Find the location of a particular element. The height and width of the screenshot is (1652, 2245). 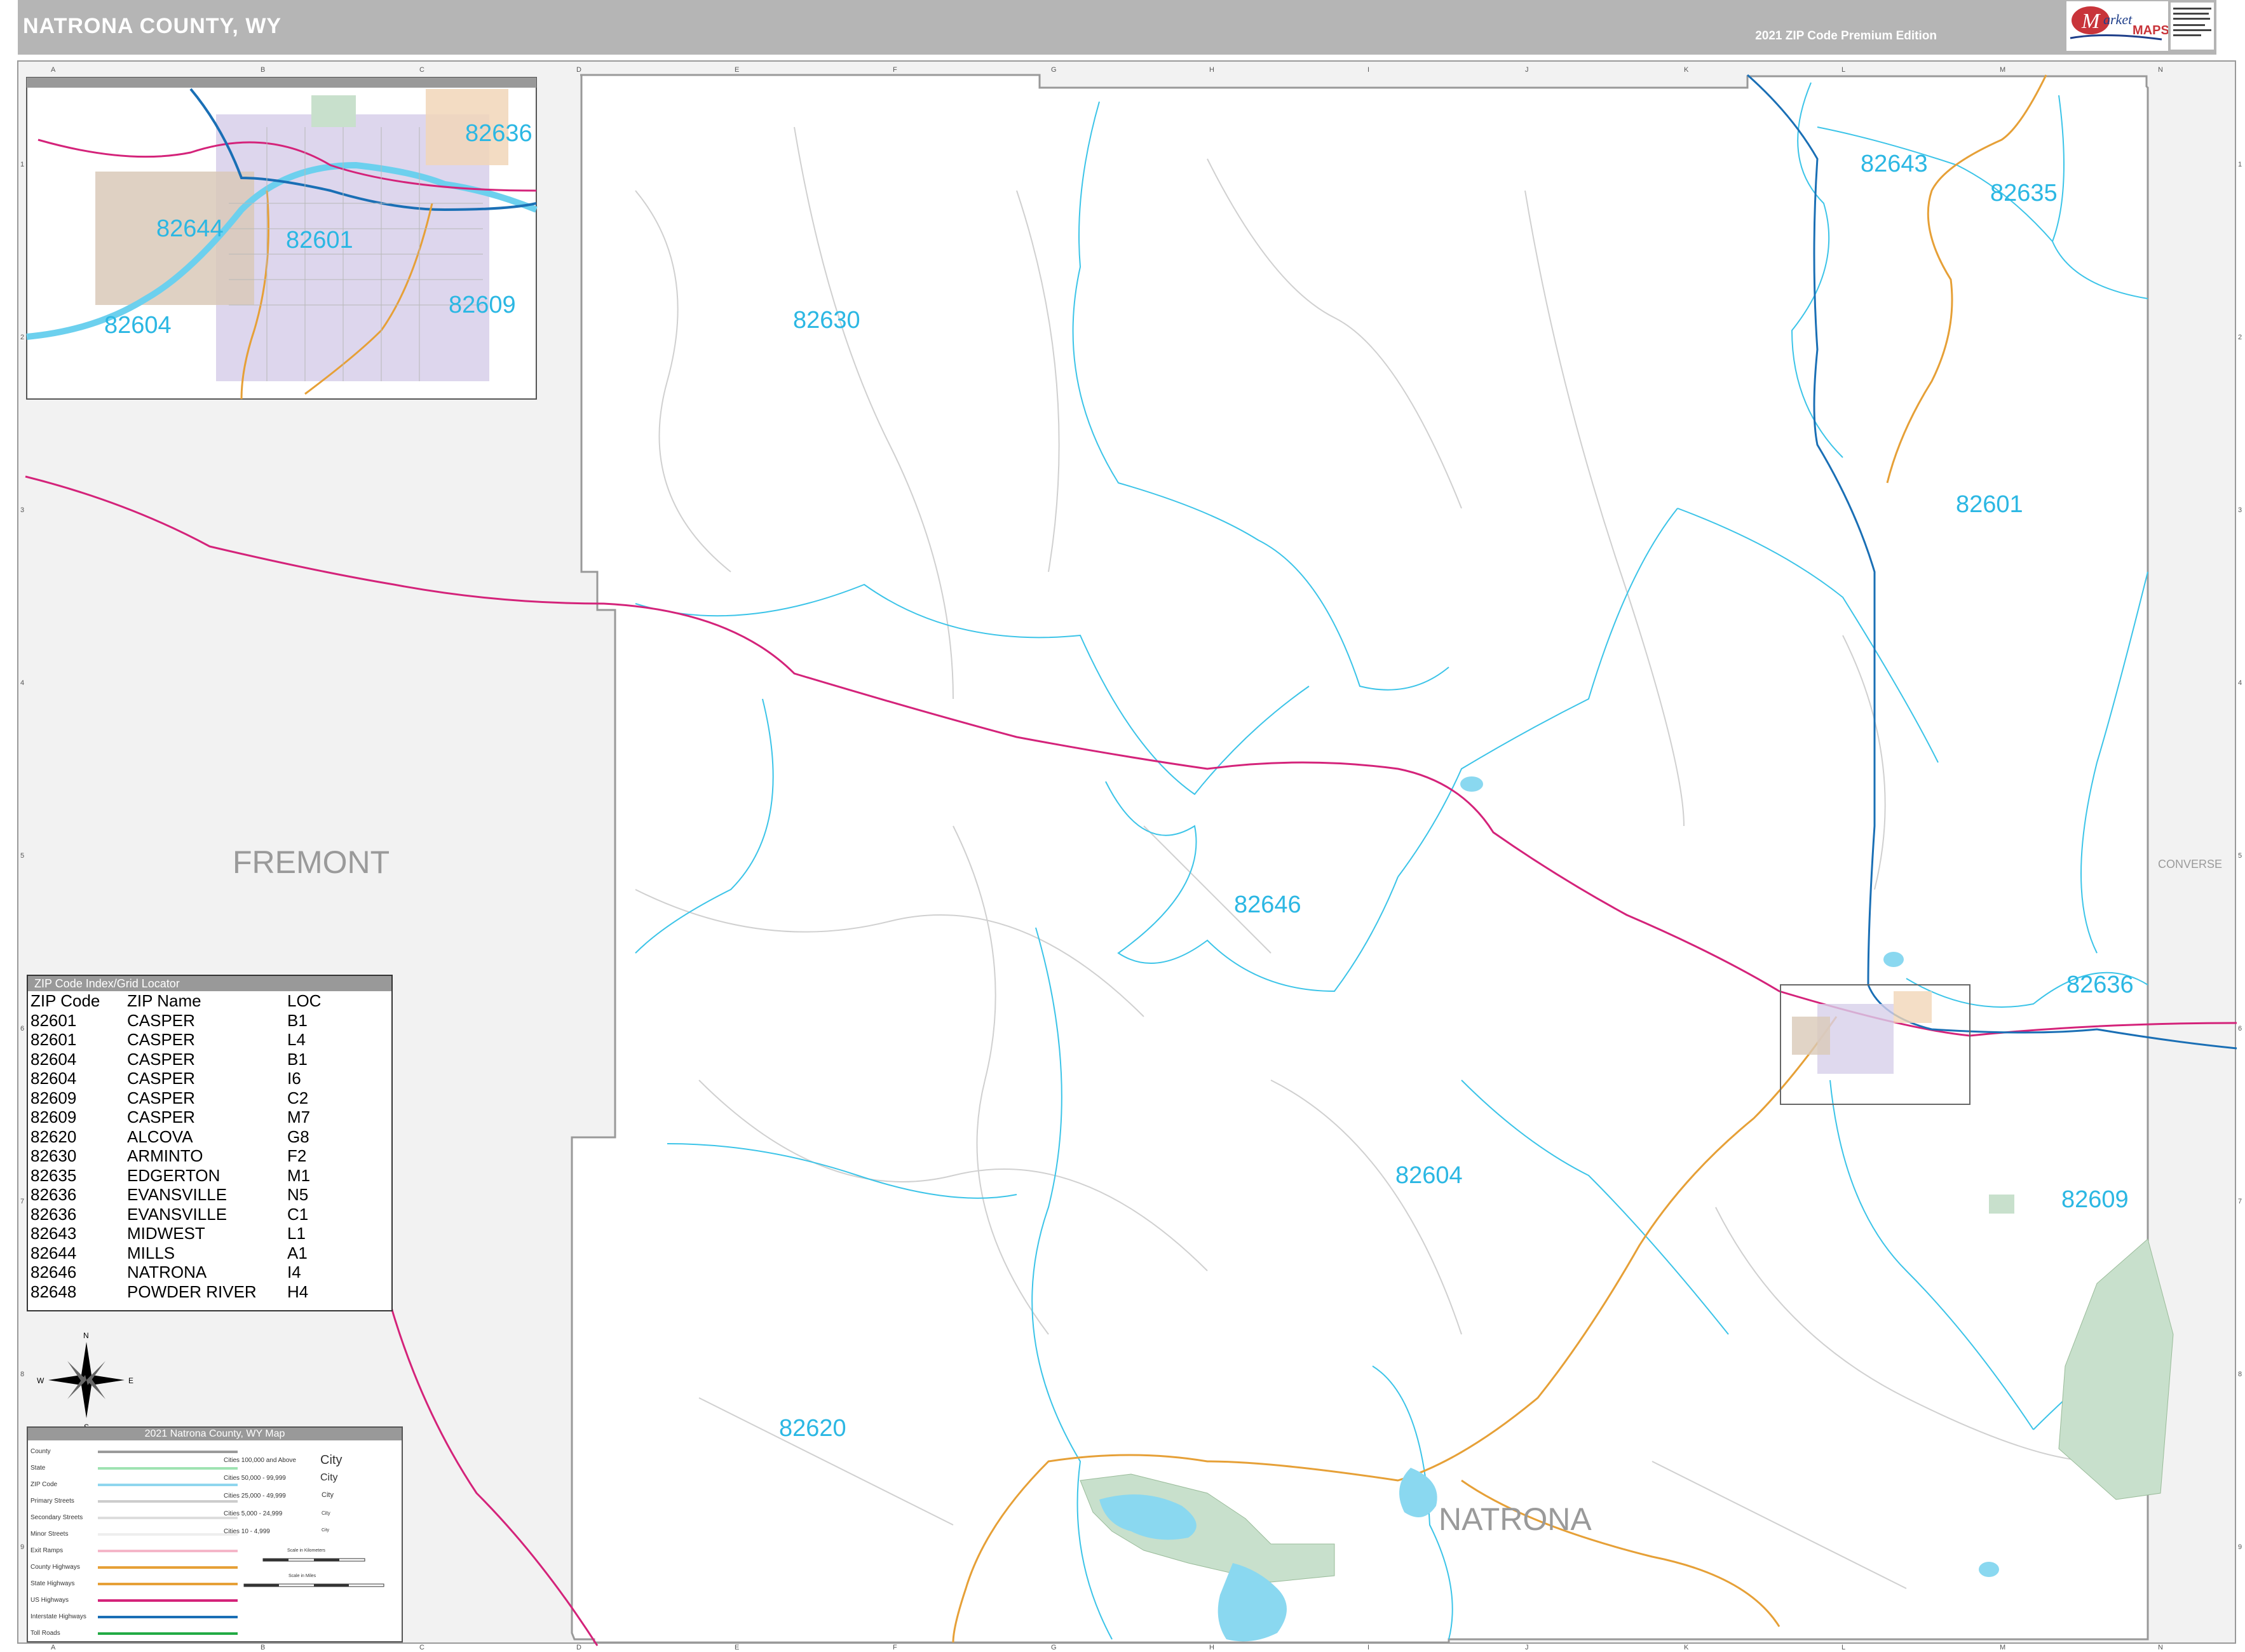

svg-text: 6 is located at coordinates (2240, 1028).